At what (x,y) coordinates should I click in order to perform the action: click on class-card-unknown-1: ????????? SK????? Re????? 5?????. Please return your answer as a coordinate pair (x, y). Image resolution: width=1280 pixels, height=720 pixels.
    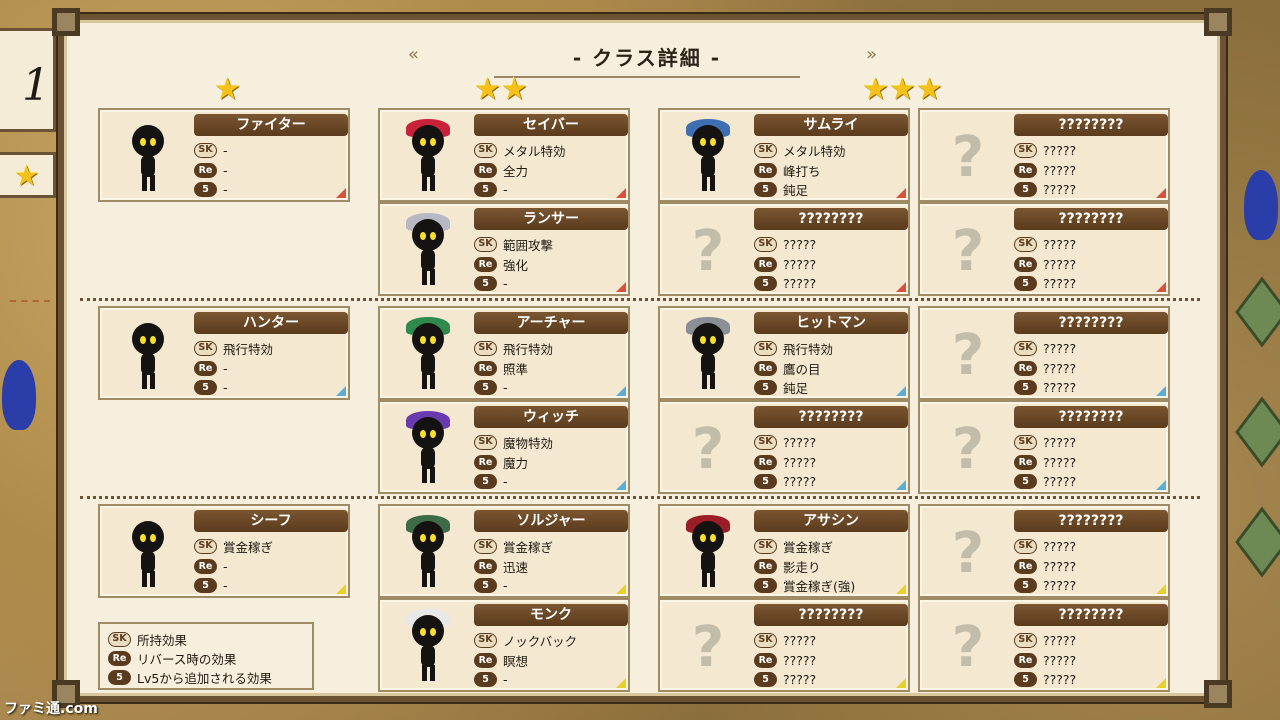
    Looking at the image, I should click on (1044, 155).